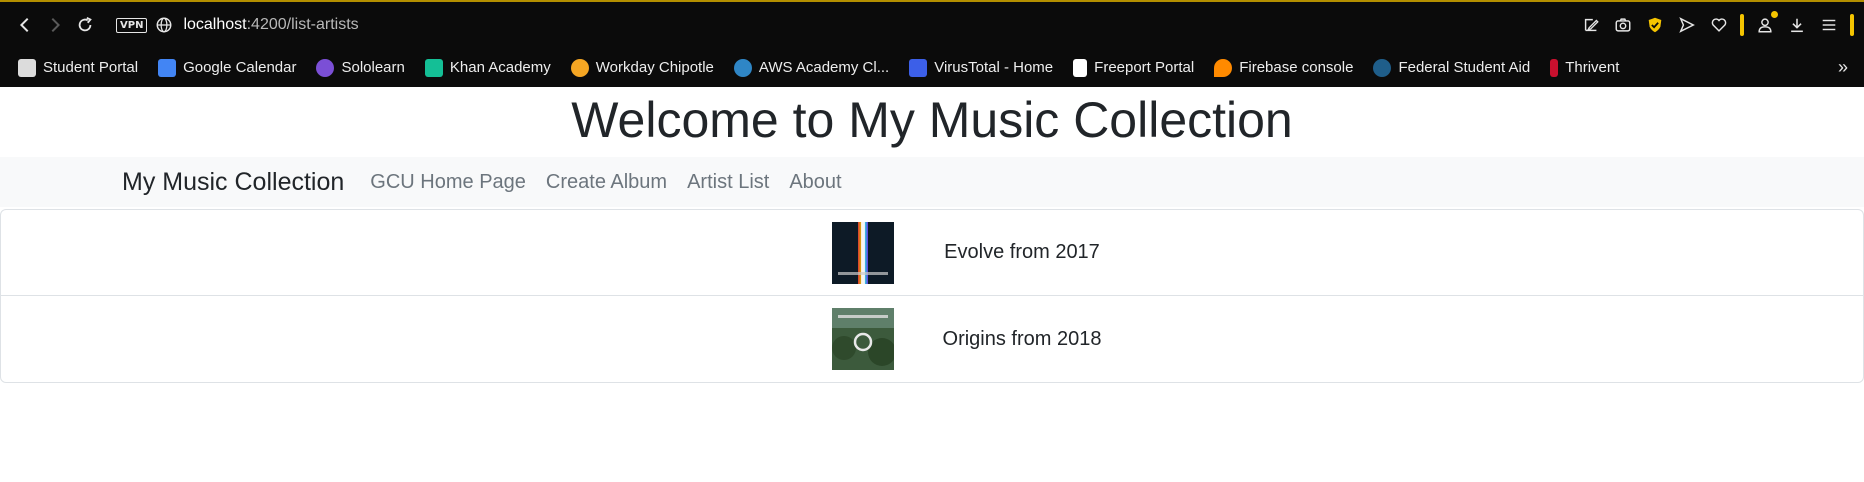 The width and height of the screenshot is (1864, 482). I want to click on reload-icon, so click(85, 24).